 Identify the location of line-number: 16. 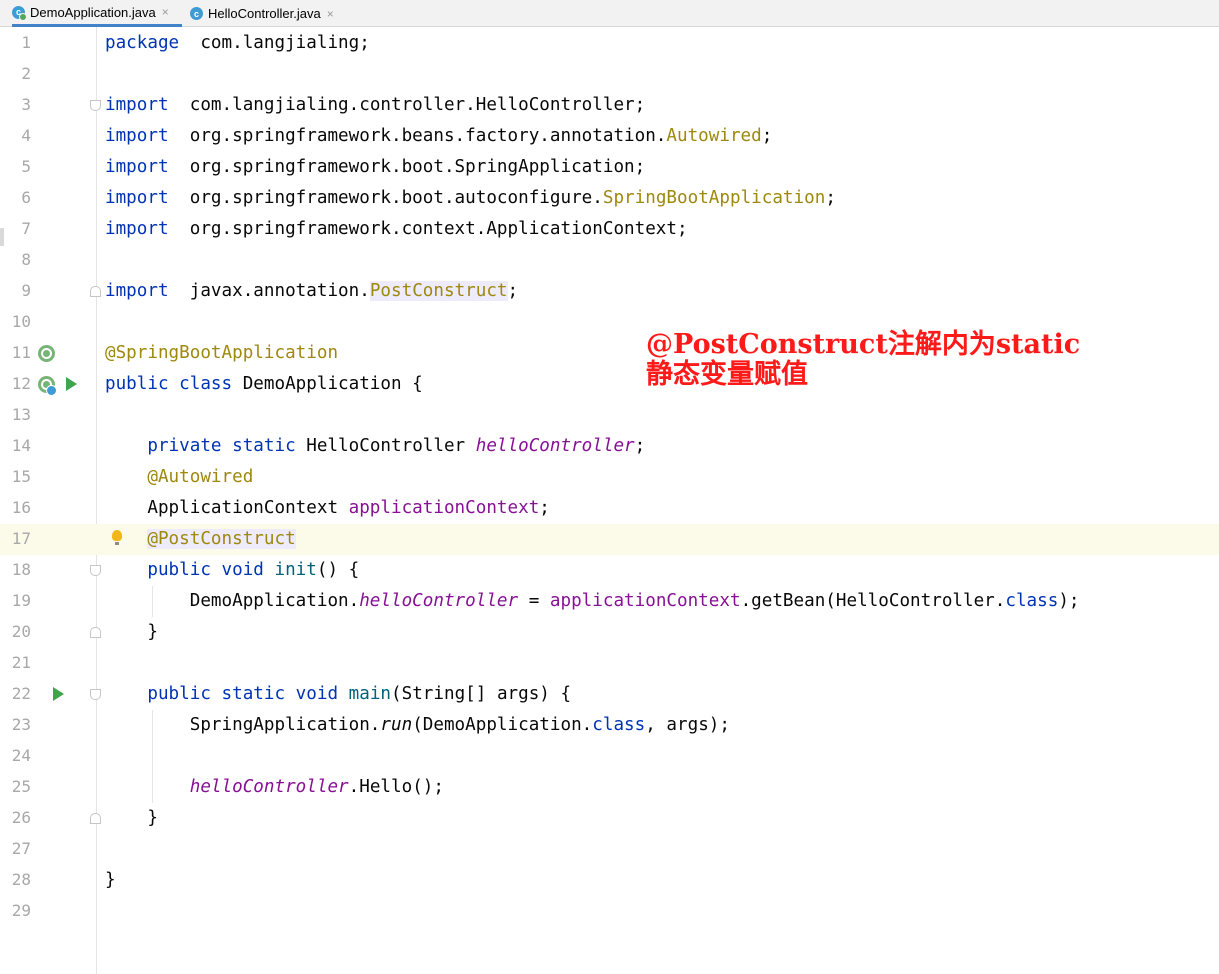
(15, 508).